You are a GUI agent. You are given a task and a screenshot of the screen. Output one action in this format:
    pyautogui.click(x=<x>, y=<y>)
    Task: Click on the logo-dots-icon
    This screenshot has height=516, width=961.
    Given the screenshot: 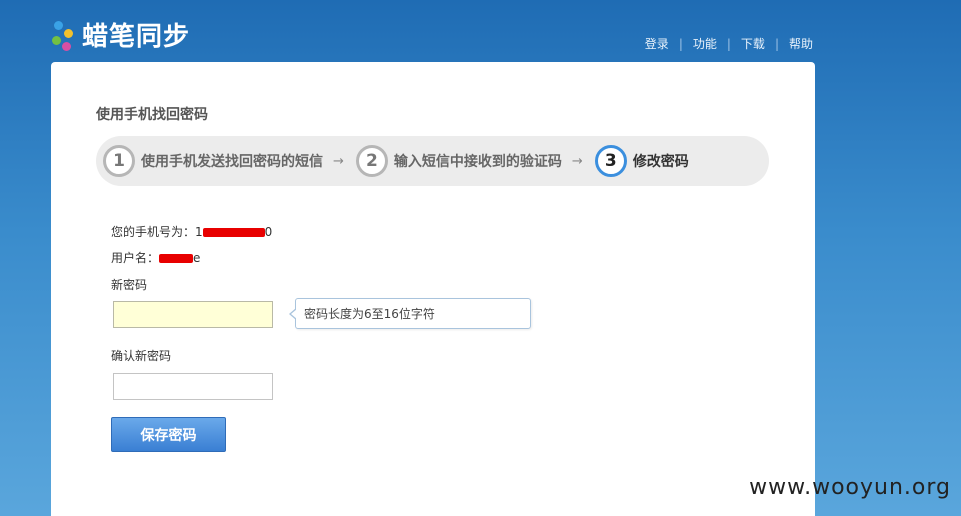 What is the action you would take?
    pyautogui.click(x=64, y=35)
    